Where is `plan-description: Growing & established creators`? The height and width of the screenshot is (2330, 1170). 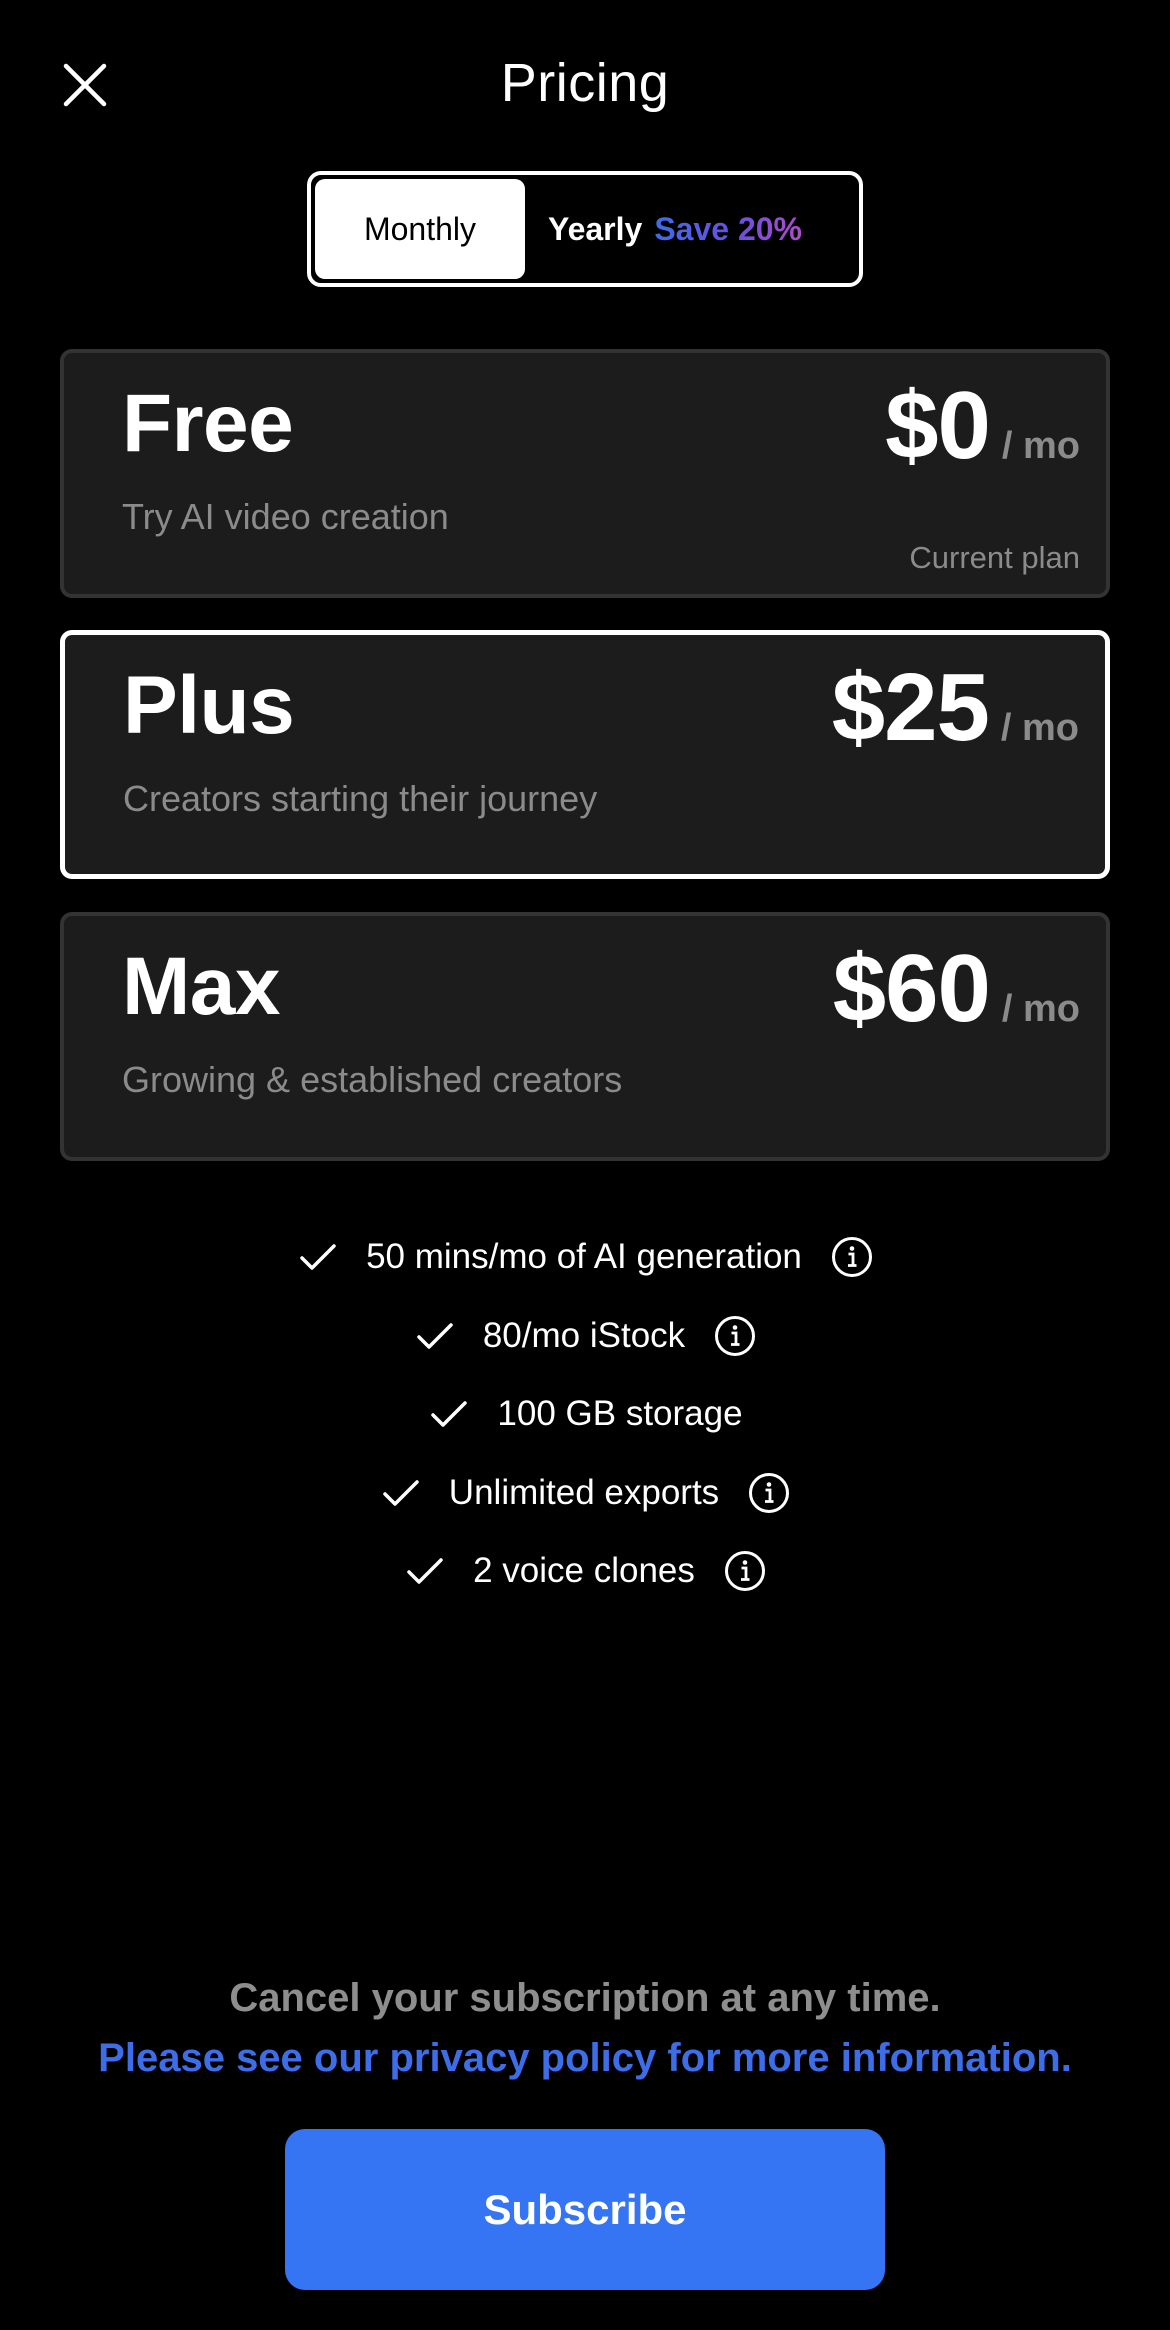 plan-description: Growing & established creators is located at coordinates (372, 1079).